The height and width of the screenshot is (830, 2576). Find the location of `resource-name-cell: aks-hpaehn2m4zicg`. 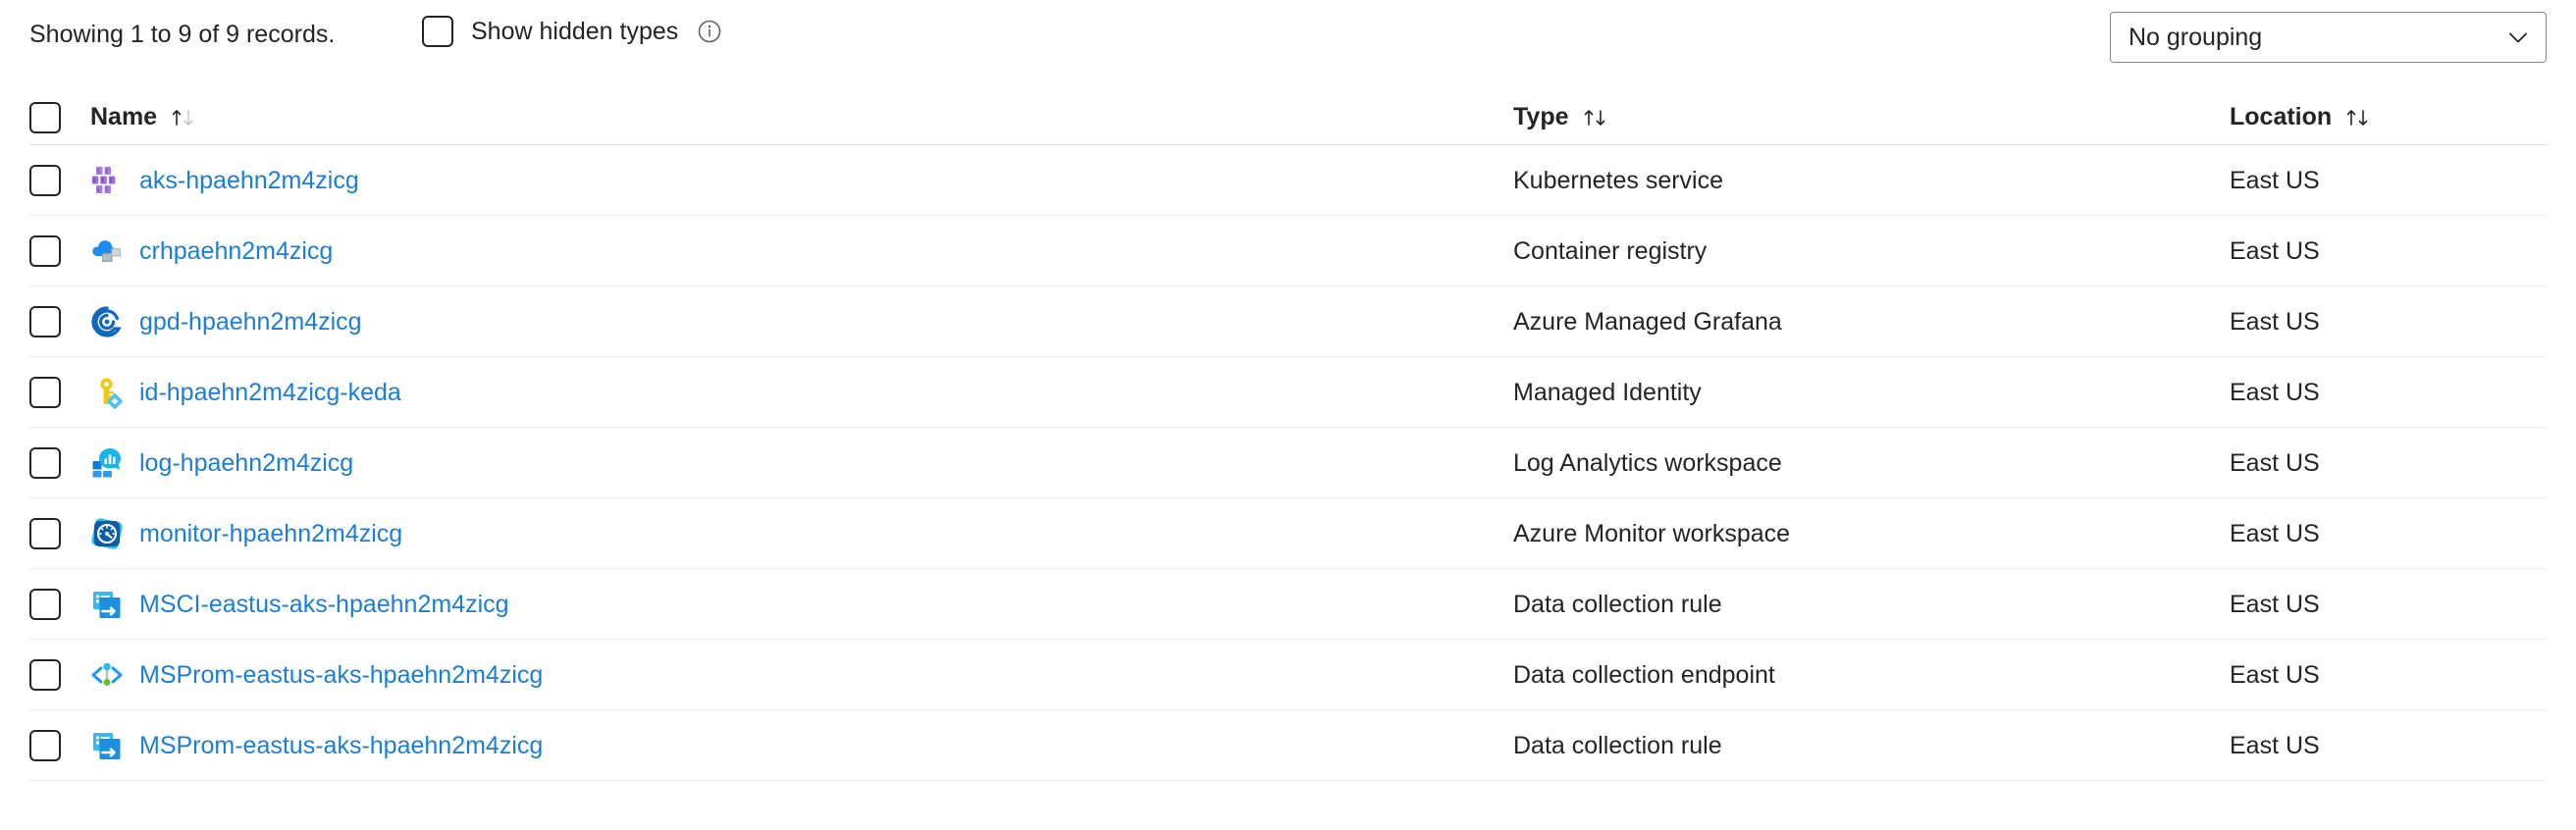

resource-name-cell: aks-hpaehn2m4zicg is located at coordinates (801, 180).